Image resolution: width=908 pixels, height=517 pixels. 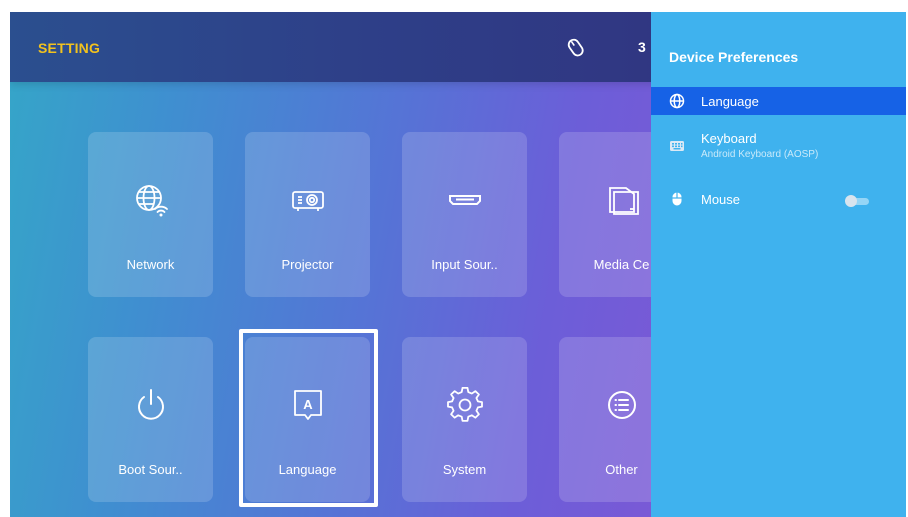 I want to click on tile-label: Projector, so click(x=307, y=264).